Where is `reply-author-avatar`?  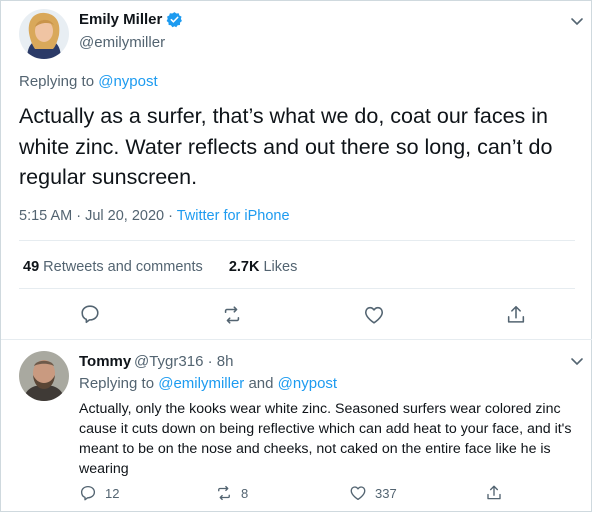
reply-author-avatar is located at coordinates (44, 376).